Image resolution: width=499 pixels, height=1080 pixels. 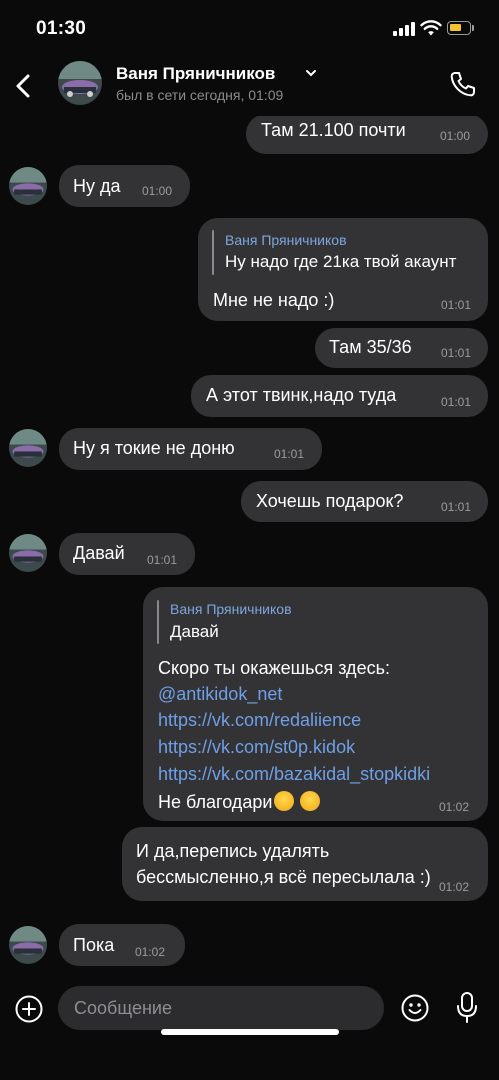 What do you see at coordinates (284, 801) in the screenshot?
I see `grinning-sweat-emoji-icon` at bounding box center [284, 801].